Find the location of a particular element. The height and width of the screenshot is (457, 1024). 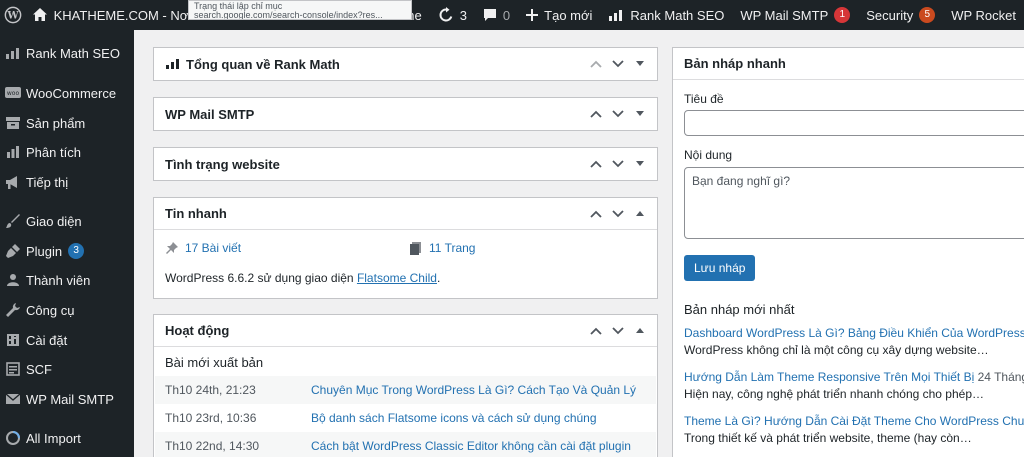

sidebar-item-tools: Công cụ is located at coordinates (67, 310).